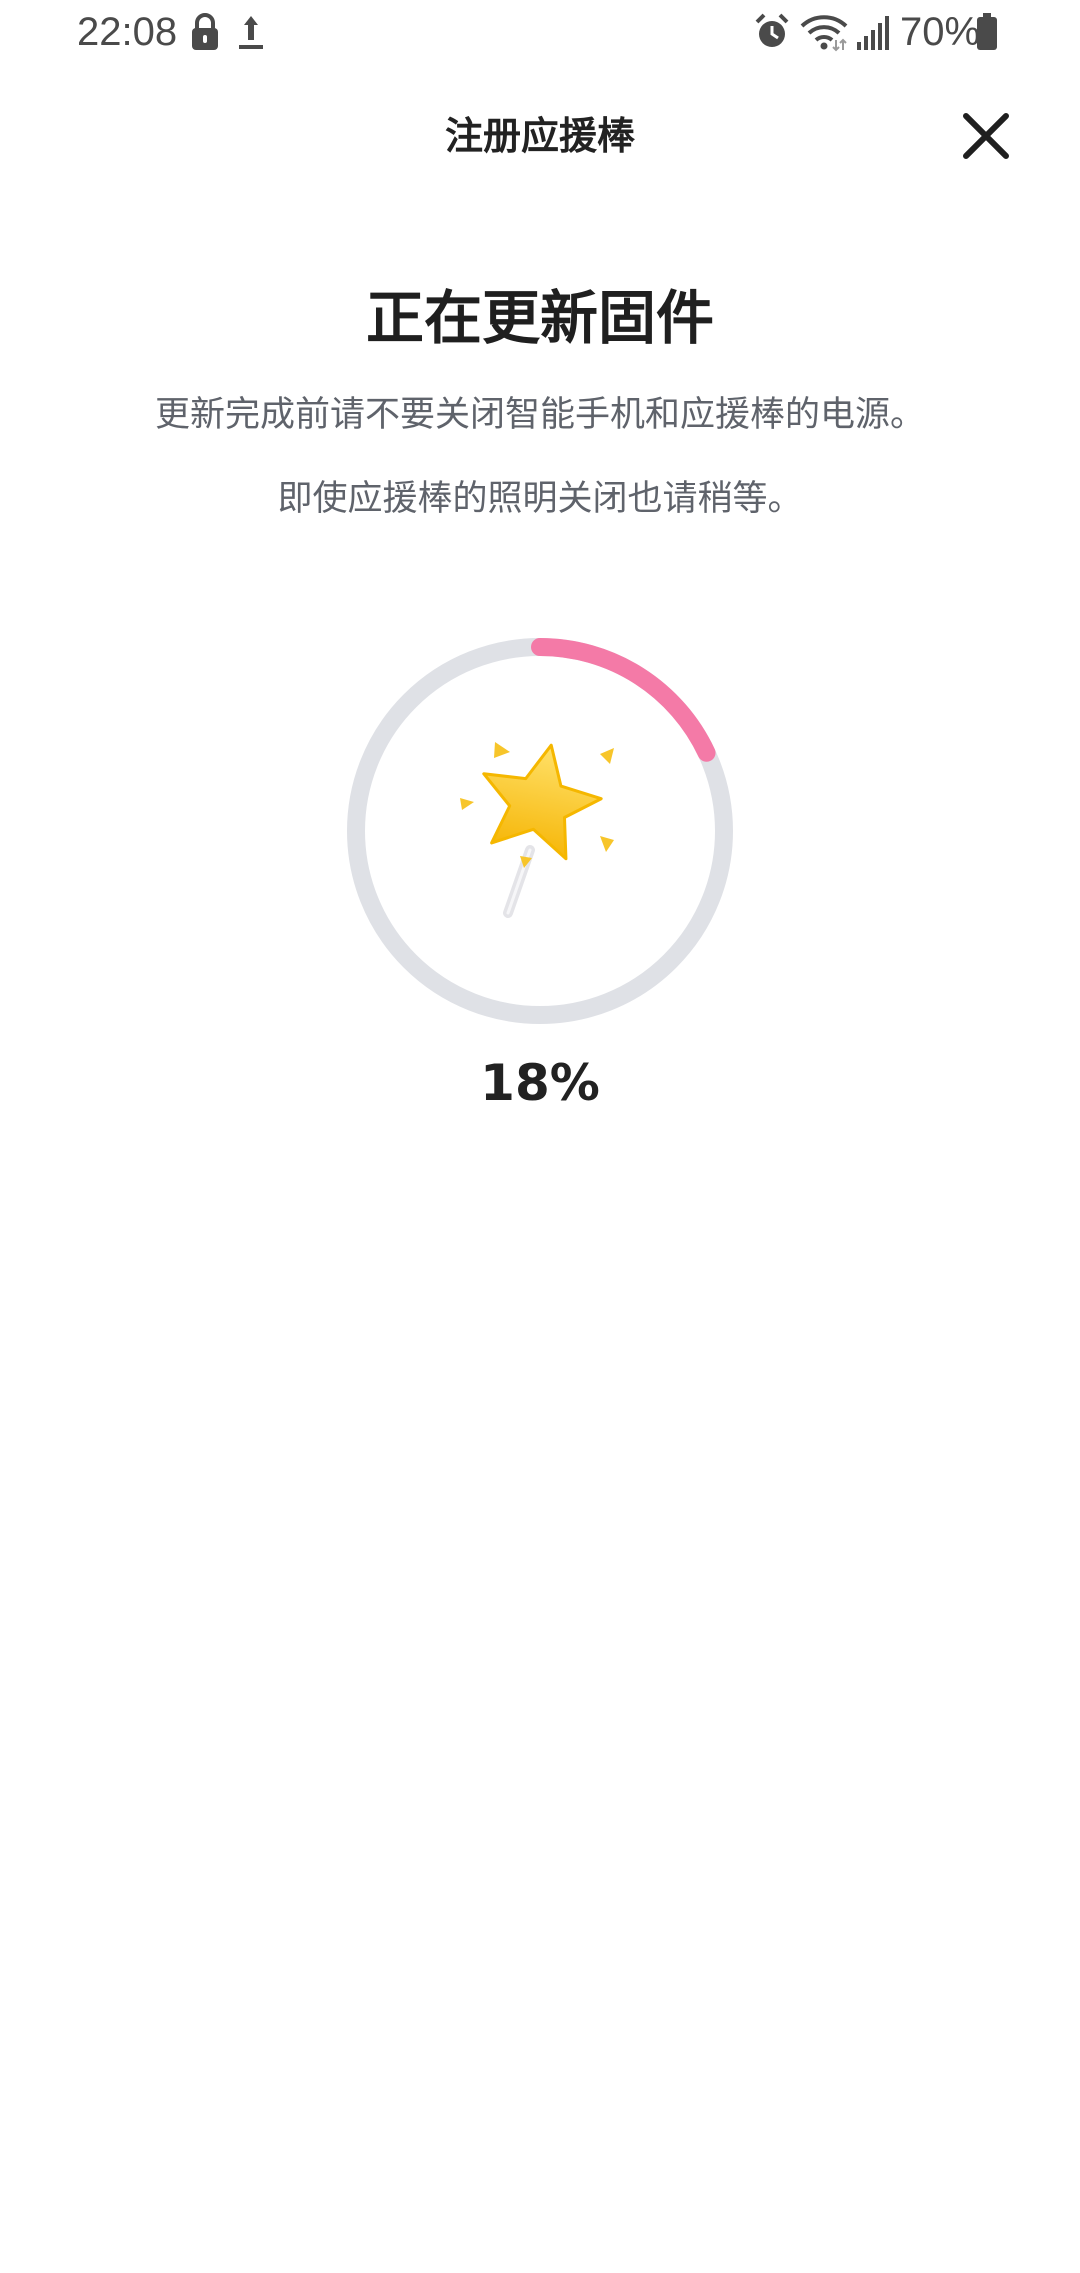 The height and width of the screenshot is (2273, 1080). What do you see at coordinates (987, 31) in the screenshot?
I see `battery-icon` at bounding box center [987, 31].